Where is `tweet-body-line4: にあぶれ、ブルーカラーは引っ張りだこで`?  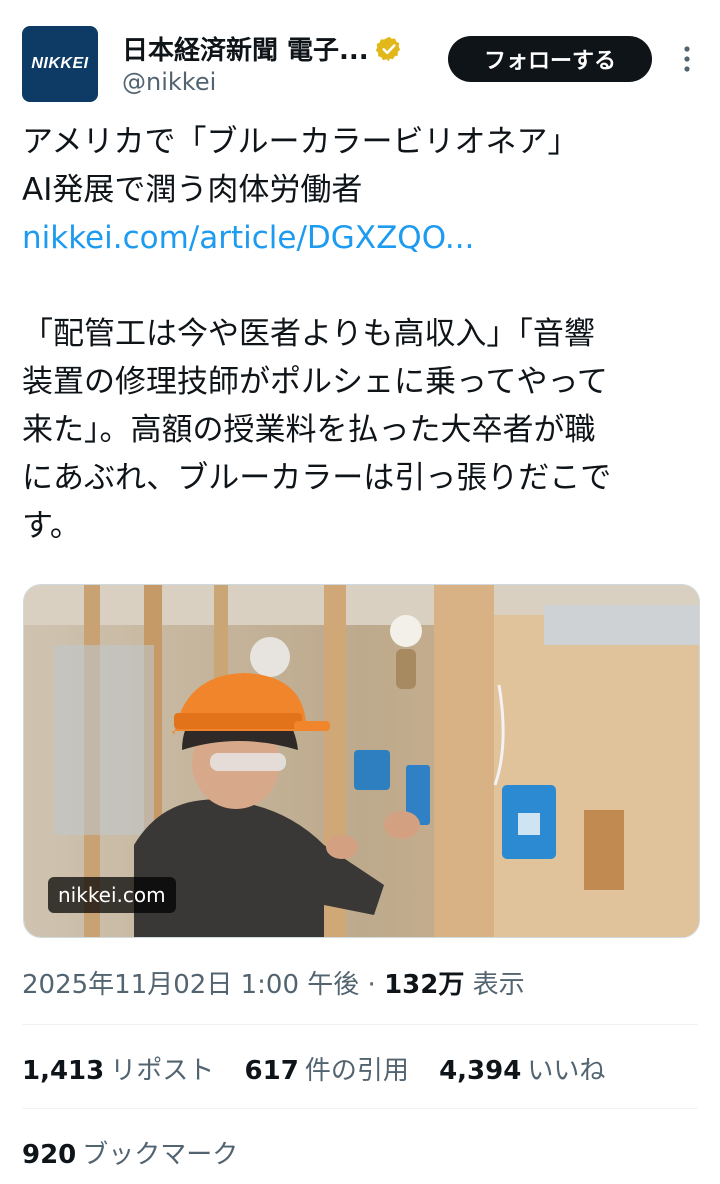 tweet-body-line4: にあぶれ、ブルーカラーは引っ張りだこで is located at coordinates (317, 478).